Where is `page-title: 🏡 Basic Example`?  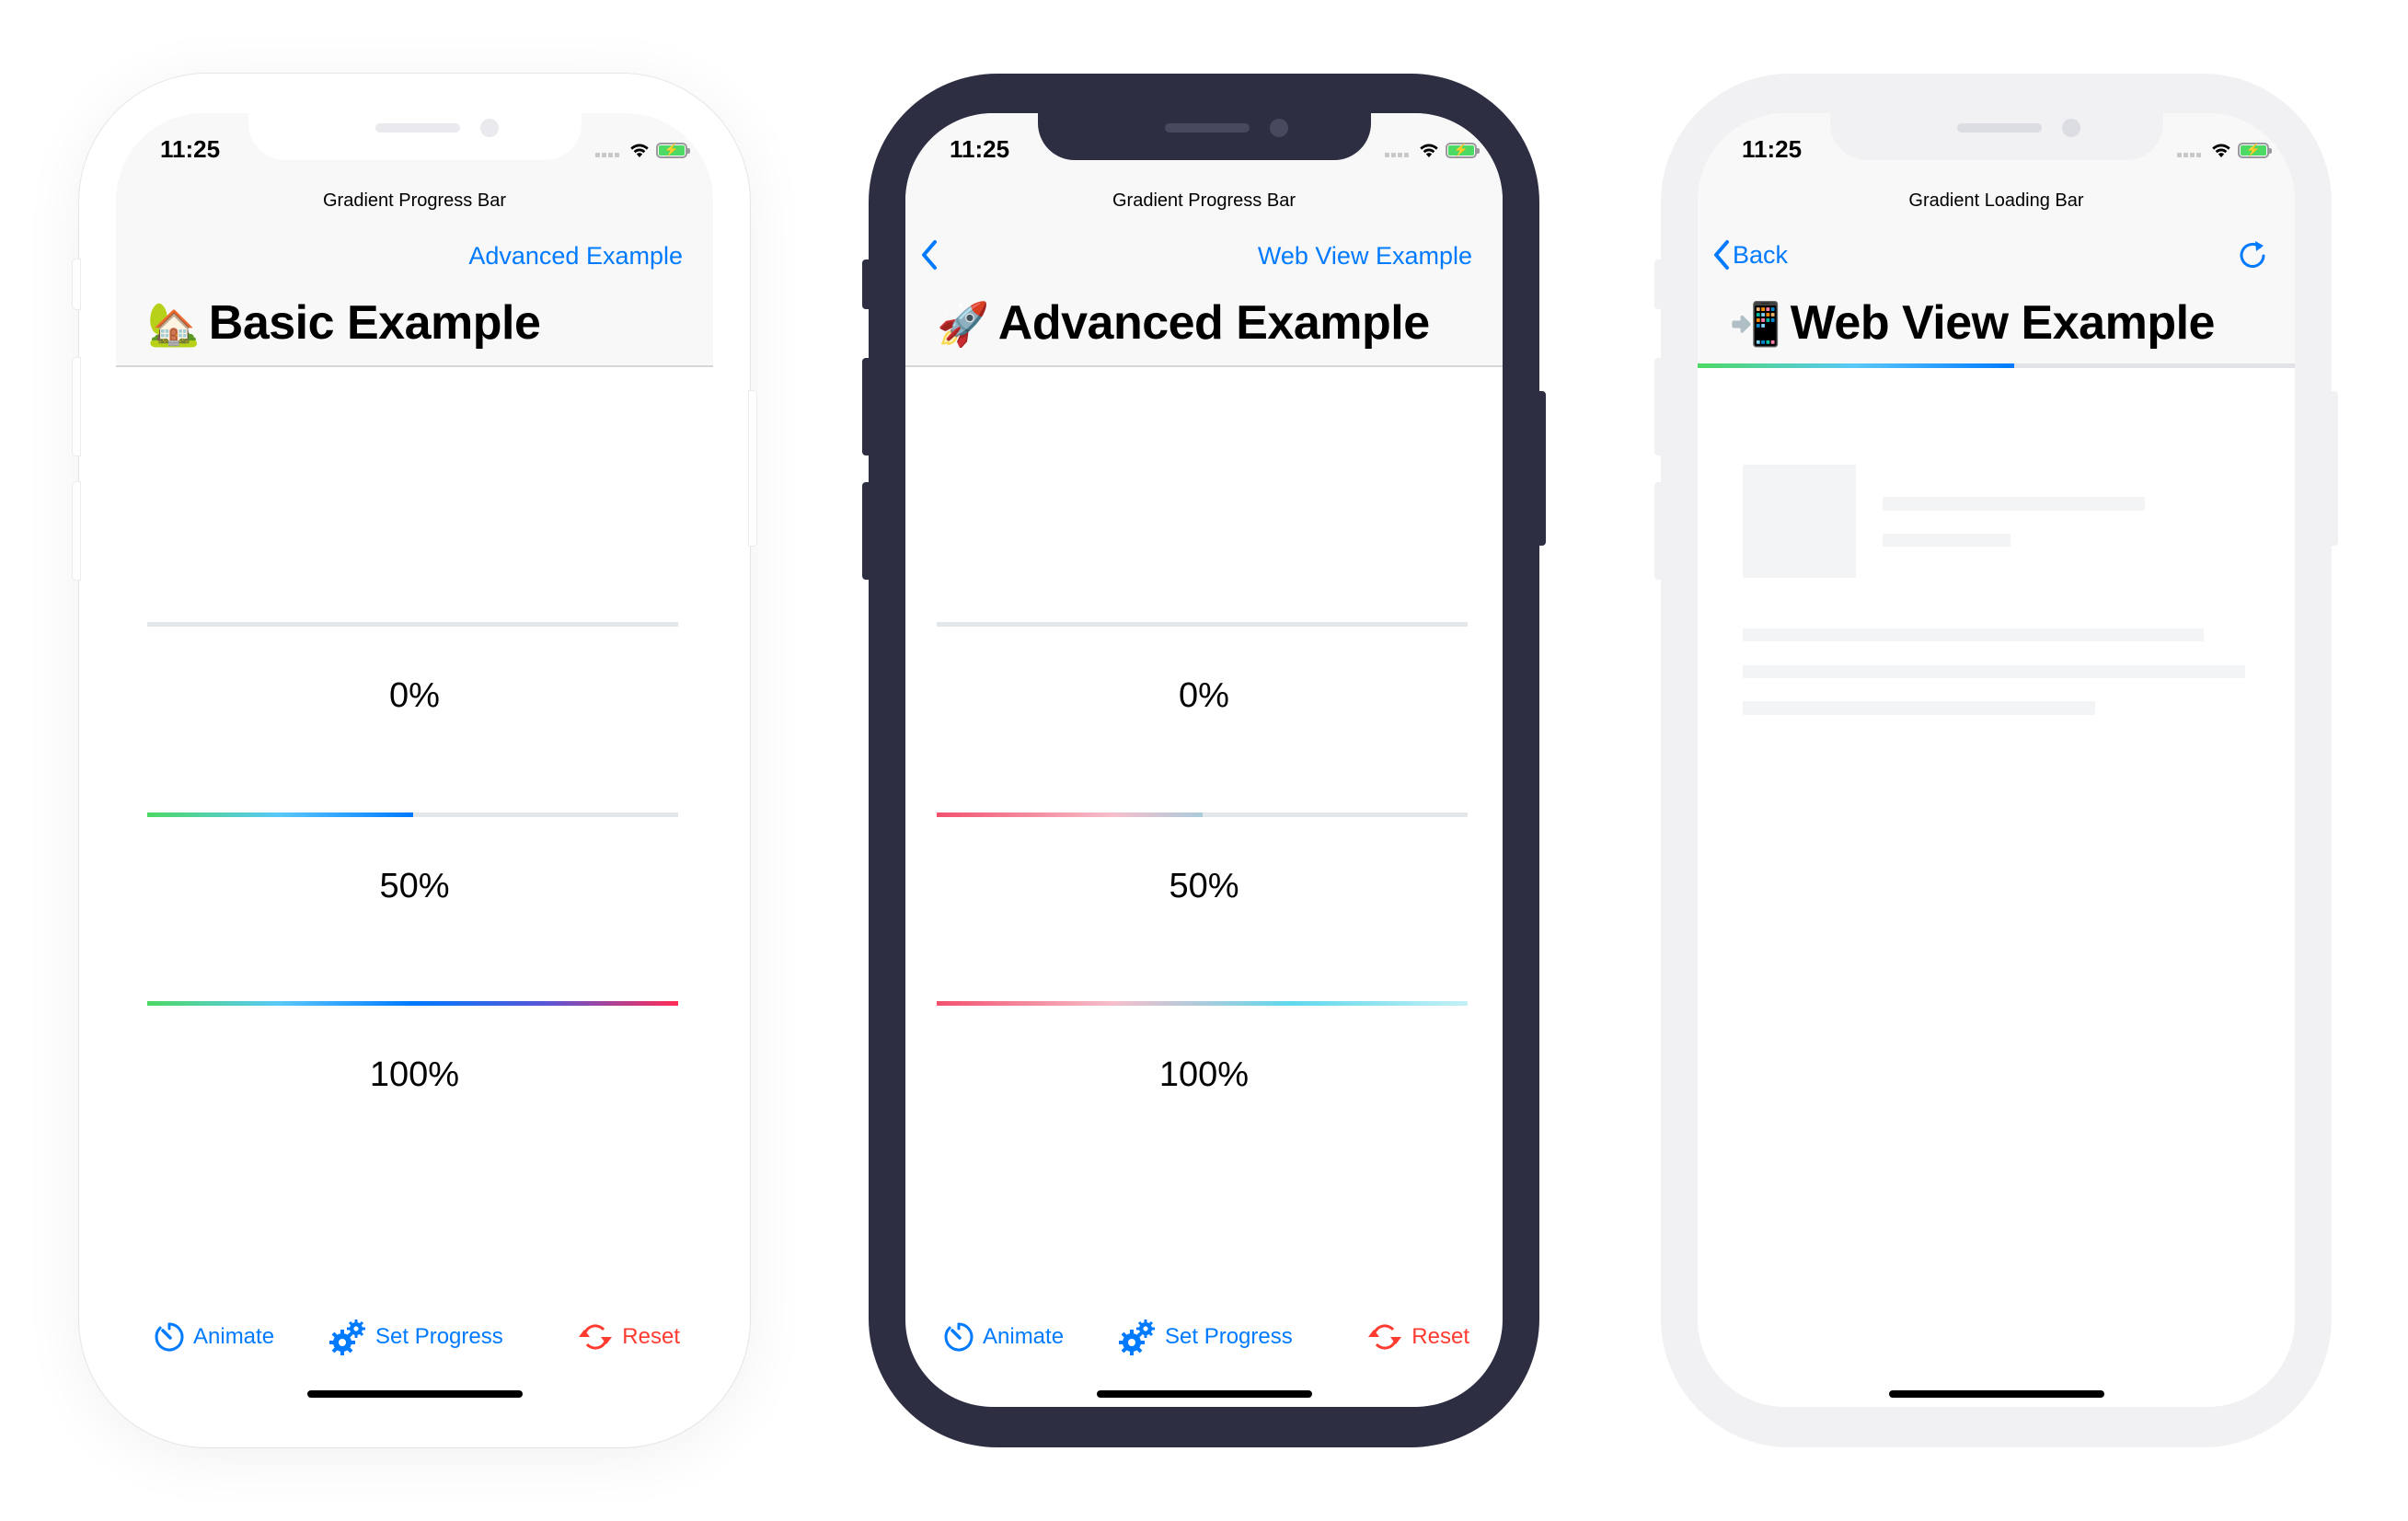 page-title: 🏡 Basic Example is located at coordinates (344, 323).